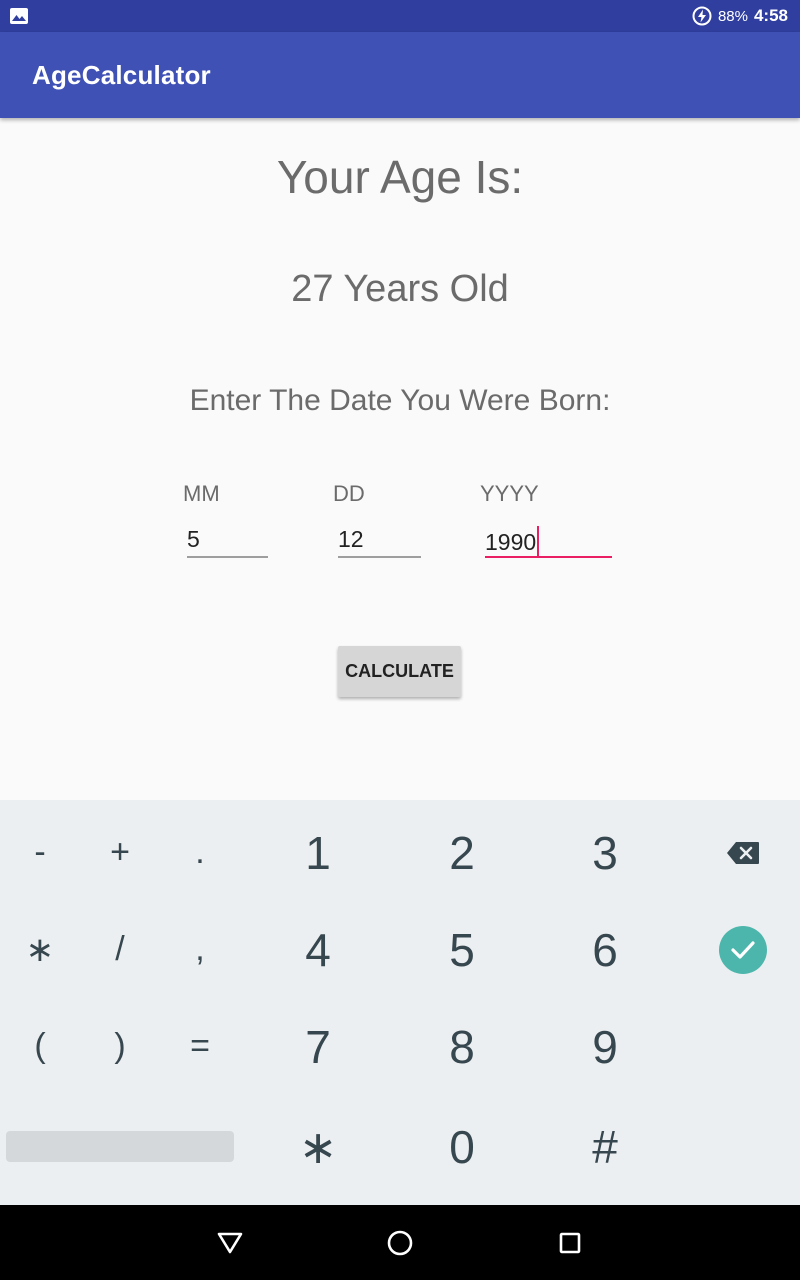 This screenshot has height=1280, width=800. Describe the element at coordinates (120, 949) in the screenshot. I see `key-slash: /` at that location.